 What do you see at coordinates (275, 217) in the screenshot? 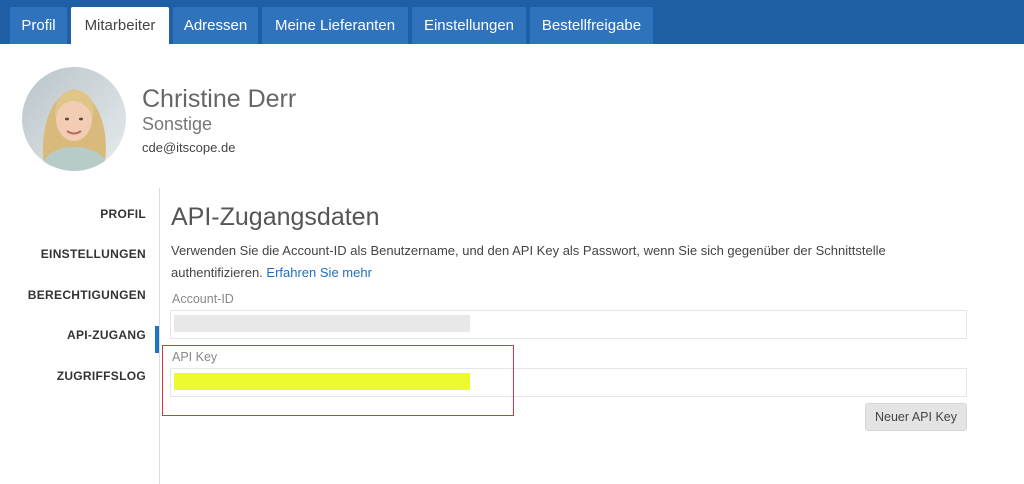
I see `section-title: API-Zugangsdaten` at bounding box center [275, 217].